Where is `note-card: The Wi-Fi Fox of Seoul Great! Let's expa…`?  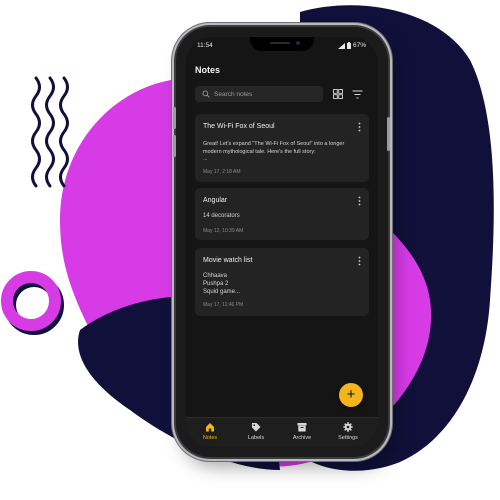
note-card: The Wi-Fi Fox of Seoul Great! Let's expa… is located at coordinates (282, 148).